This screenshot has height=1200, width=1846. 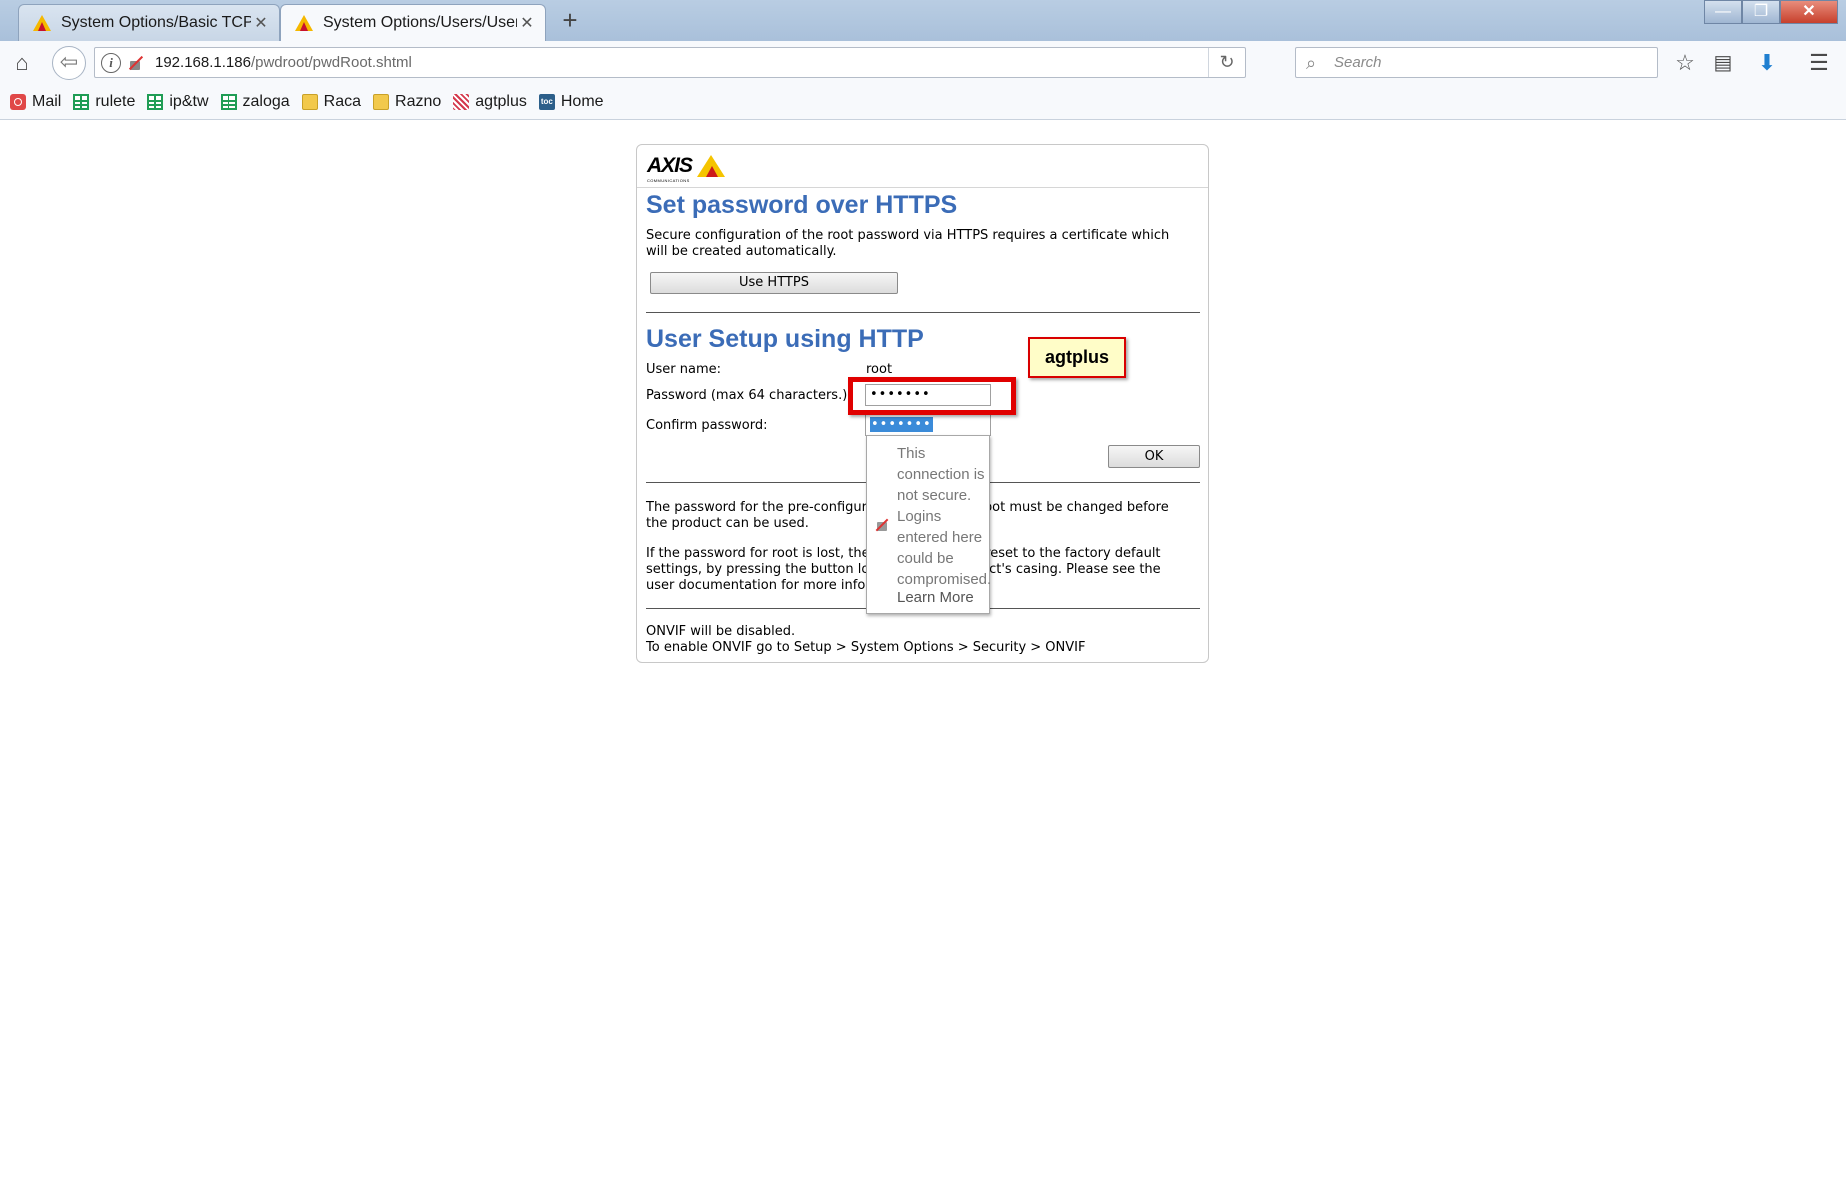 I want to click on password-label: Password (max 64 characters.):, so click(x=749, y=395).